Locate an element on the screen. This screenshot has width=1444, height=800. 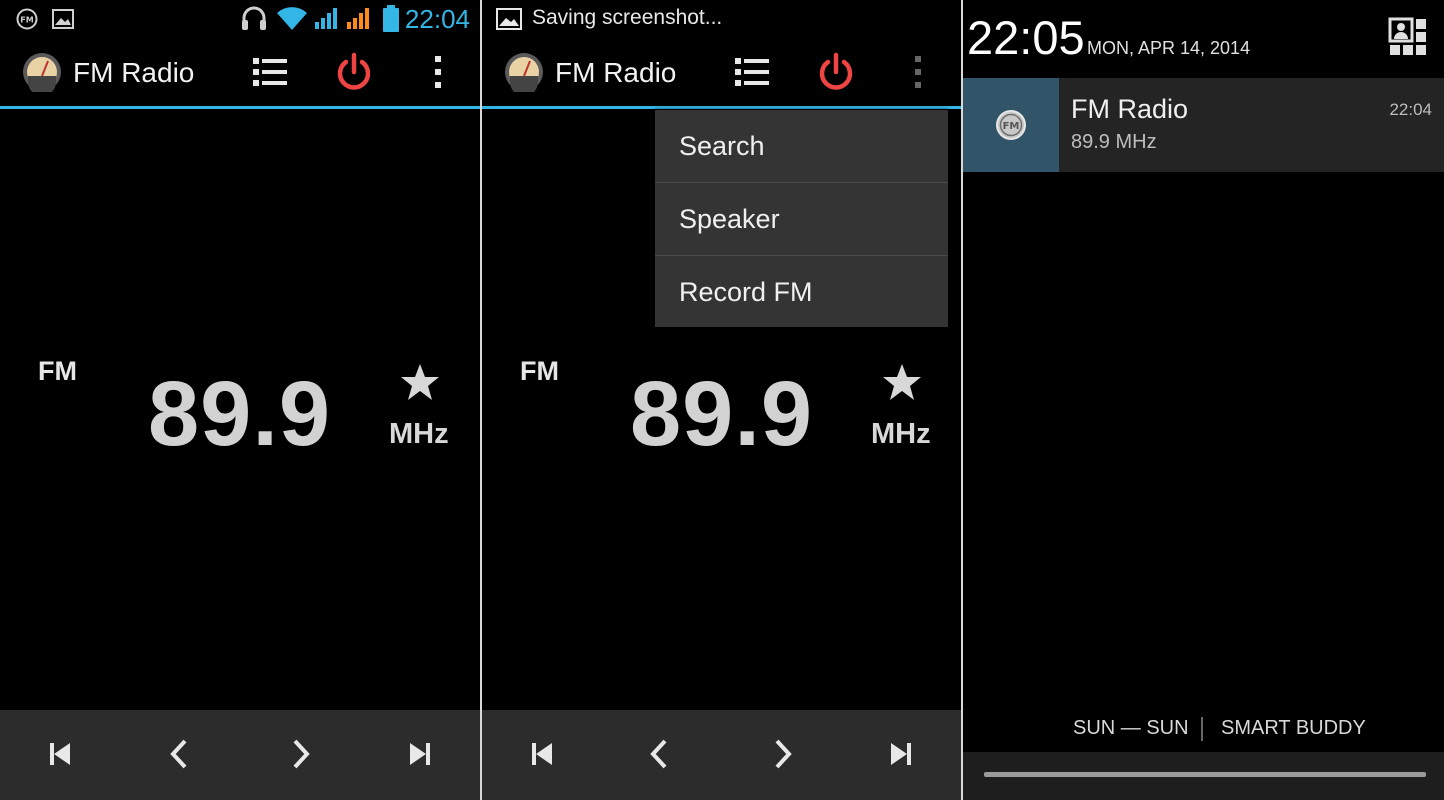
notification-title: FM Radio is located at coordinates (1130, 109).